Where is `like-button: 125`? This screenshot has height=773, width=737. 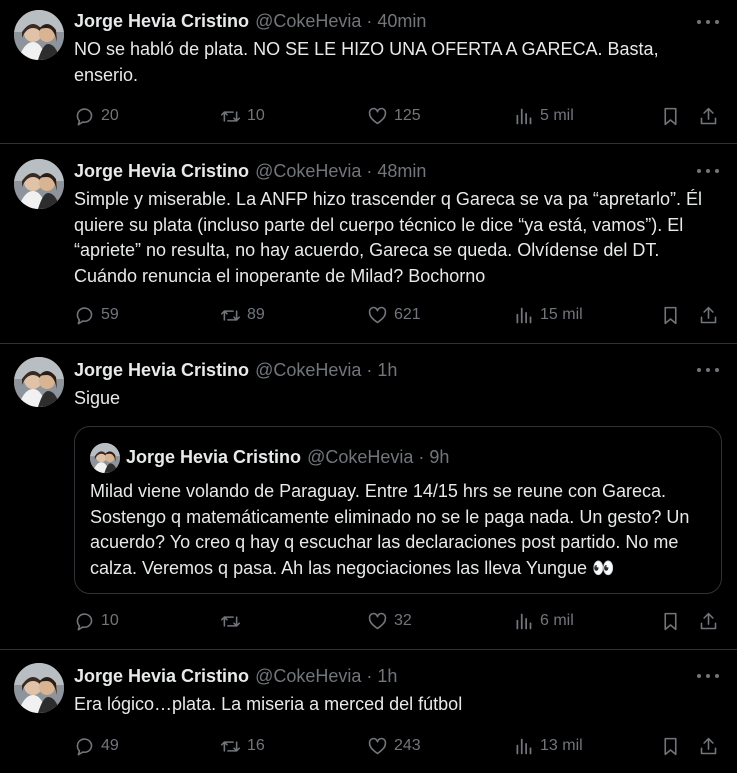
like-button: 125 is located at coordinates (394, 116).